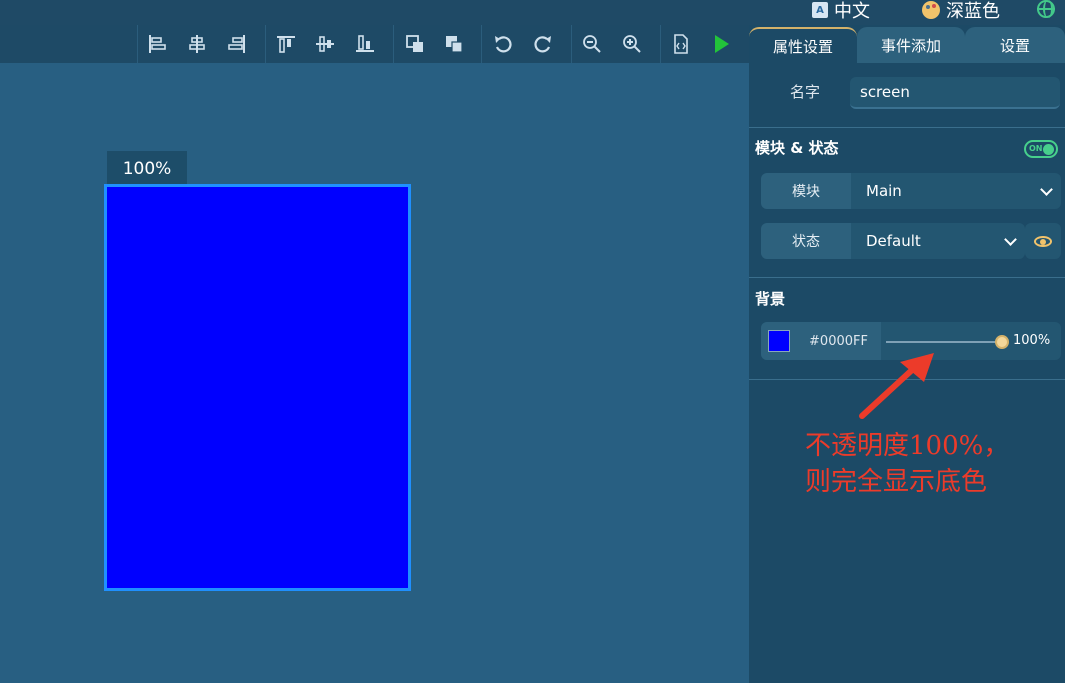 This screenshot has height=683, width=1065. Describe the element at coordinates (931, 10) in the screenshot. I see `palette-icon` at that location.